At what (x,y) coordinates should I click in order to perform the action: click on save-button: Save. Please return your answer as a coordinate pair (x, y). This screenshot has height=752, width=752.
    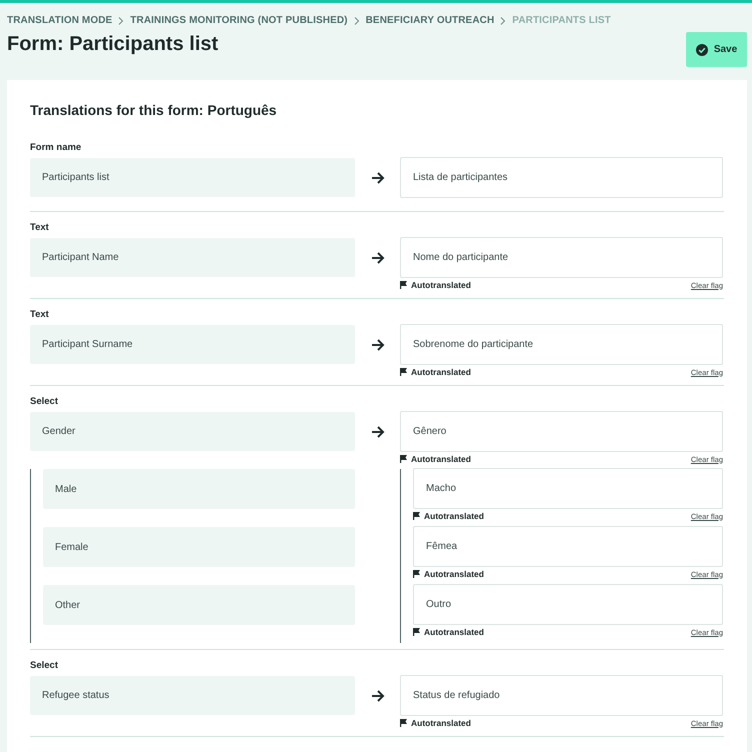
    Looking at the image, I should click on (716, 49).